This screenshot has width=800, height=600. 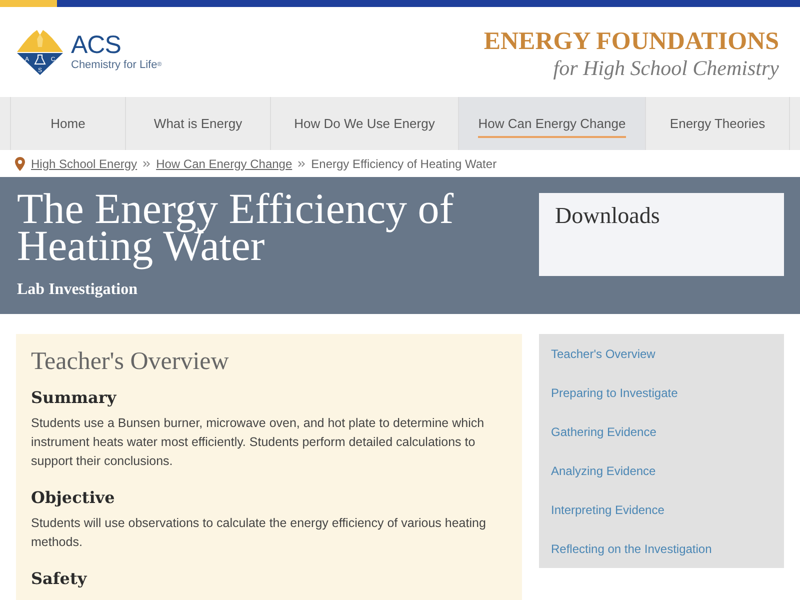 What do you see at coordinates (551, 123) in the screenshot?
I see `nav-tab: How Can Energy Change` at bounding box center [551, 123].